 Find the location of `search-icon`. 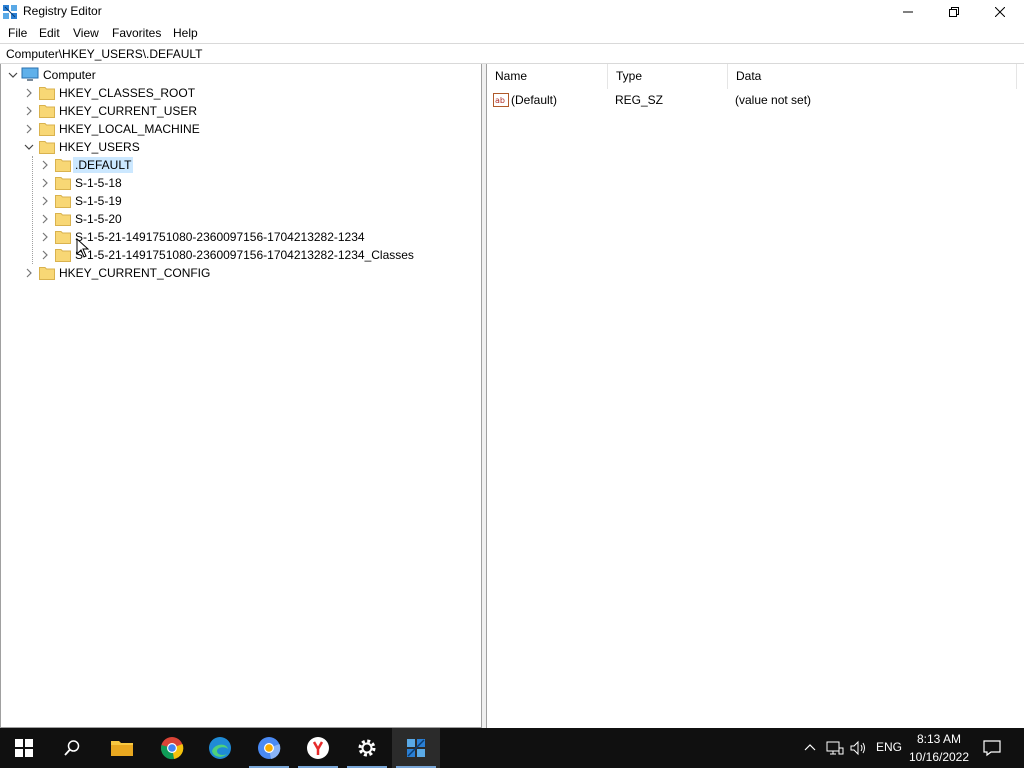

search-icon is located at coordinates (72, 748).